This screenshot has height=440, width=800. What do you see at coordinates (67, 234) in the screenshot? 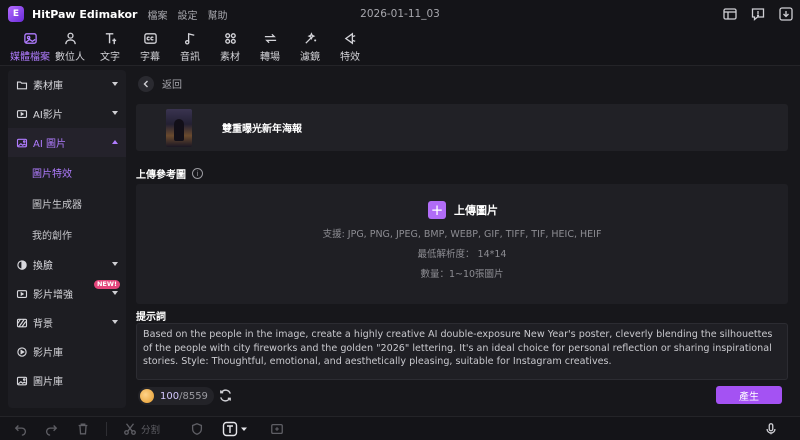
I see `sidebar-subitem-my-creations: 我的創作` at bounding box center [67, 234].